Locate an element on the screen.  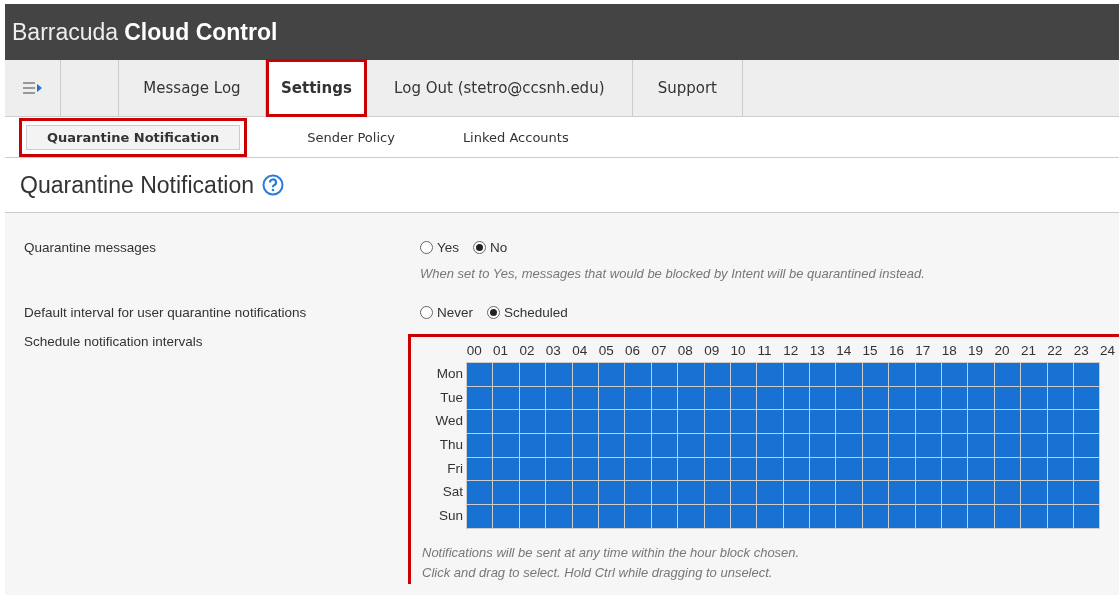
help-icon is located at coordinates (272, 185).